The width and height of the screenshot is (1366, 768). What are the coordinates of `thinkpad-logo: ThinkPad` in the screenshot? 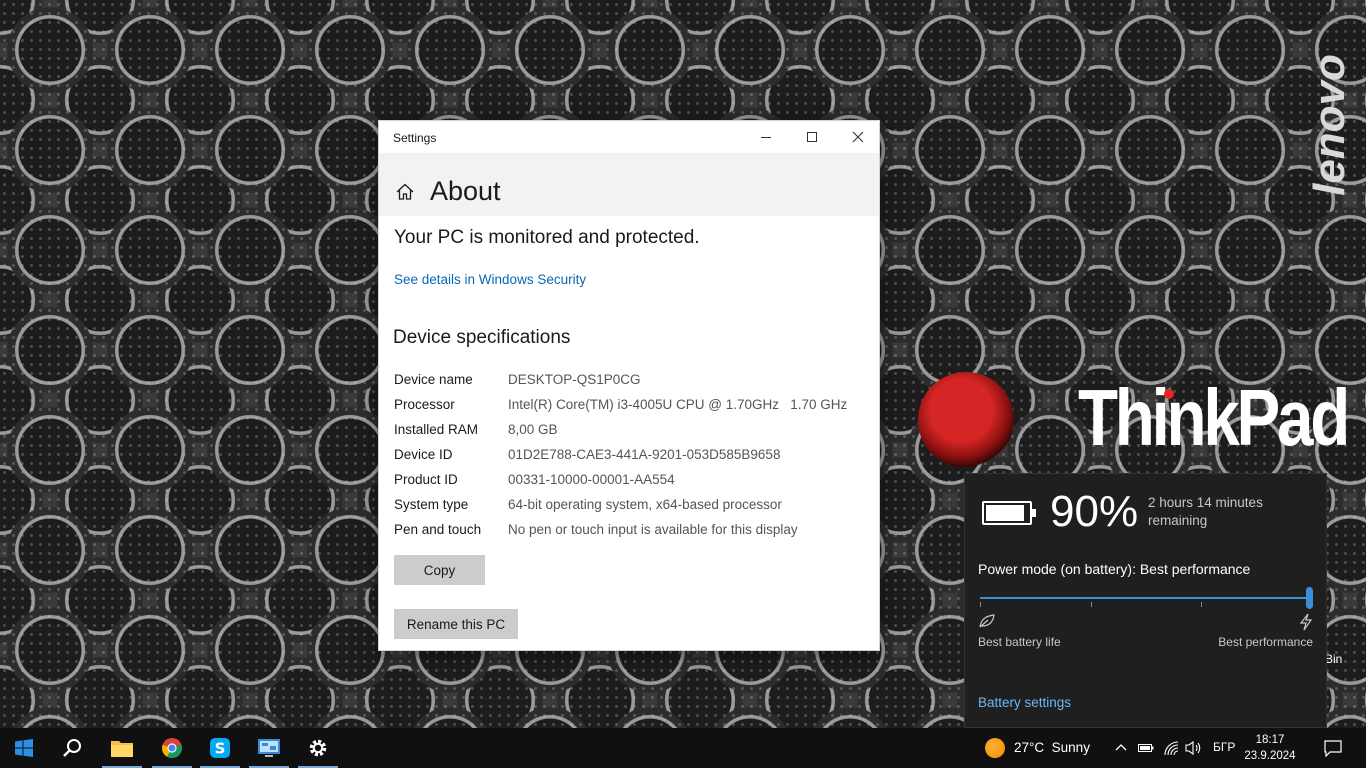 It's located at (1214, 417).